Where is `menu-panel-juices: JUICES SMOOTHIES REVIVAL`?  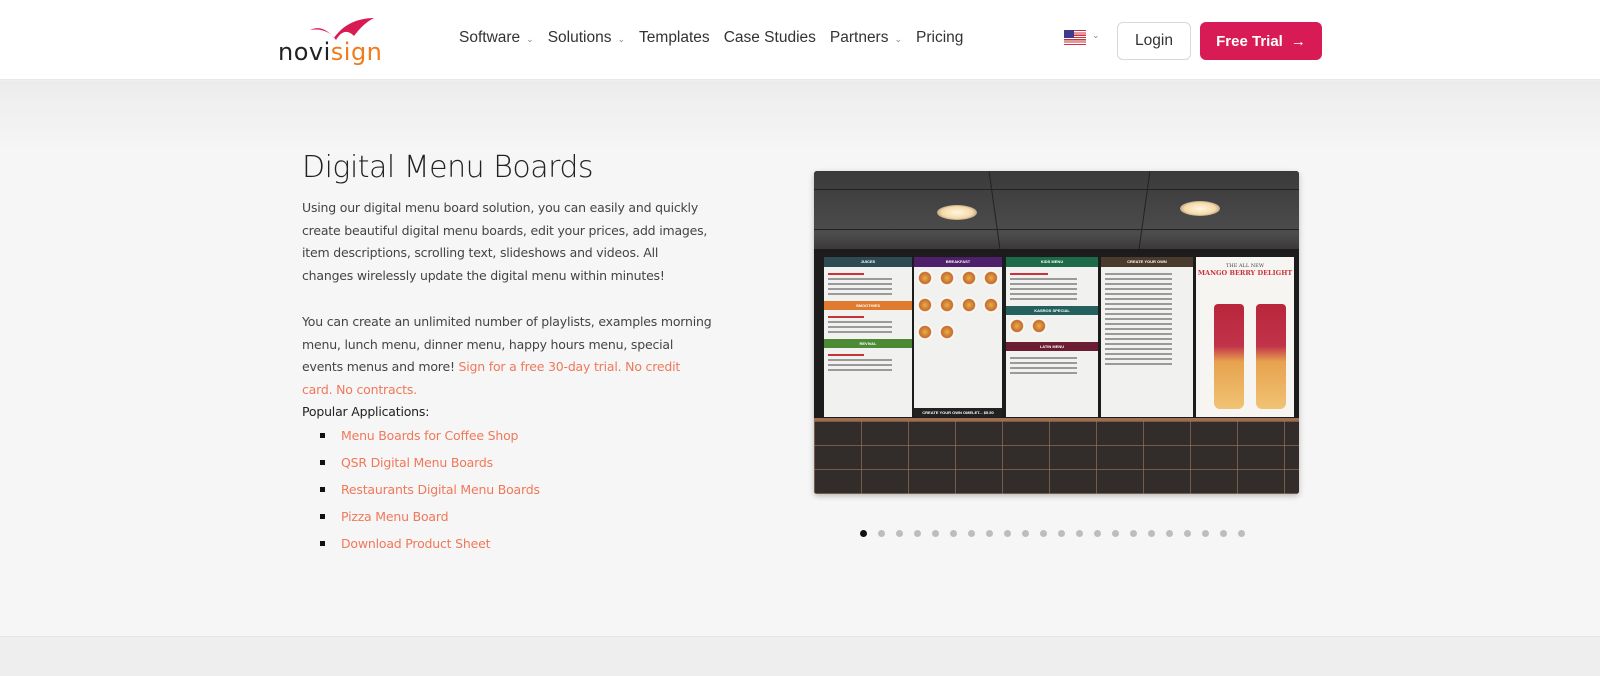
menu-panel-juices: JUICES SMOOTHIES REVIVAL is located at coordinates (868, 337).